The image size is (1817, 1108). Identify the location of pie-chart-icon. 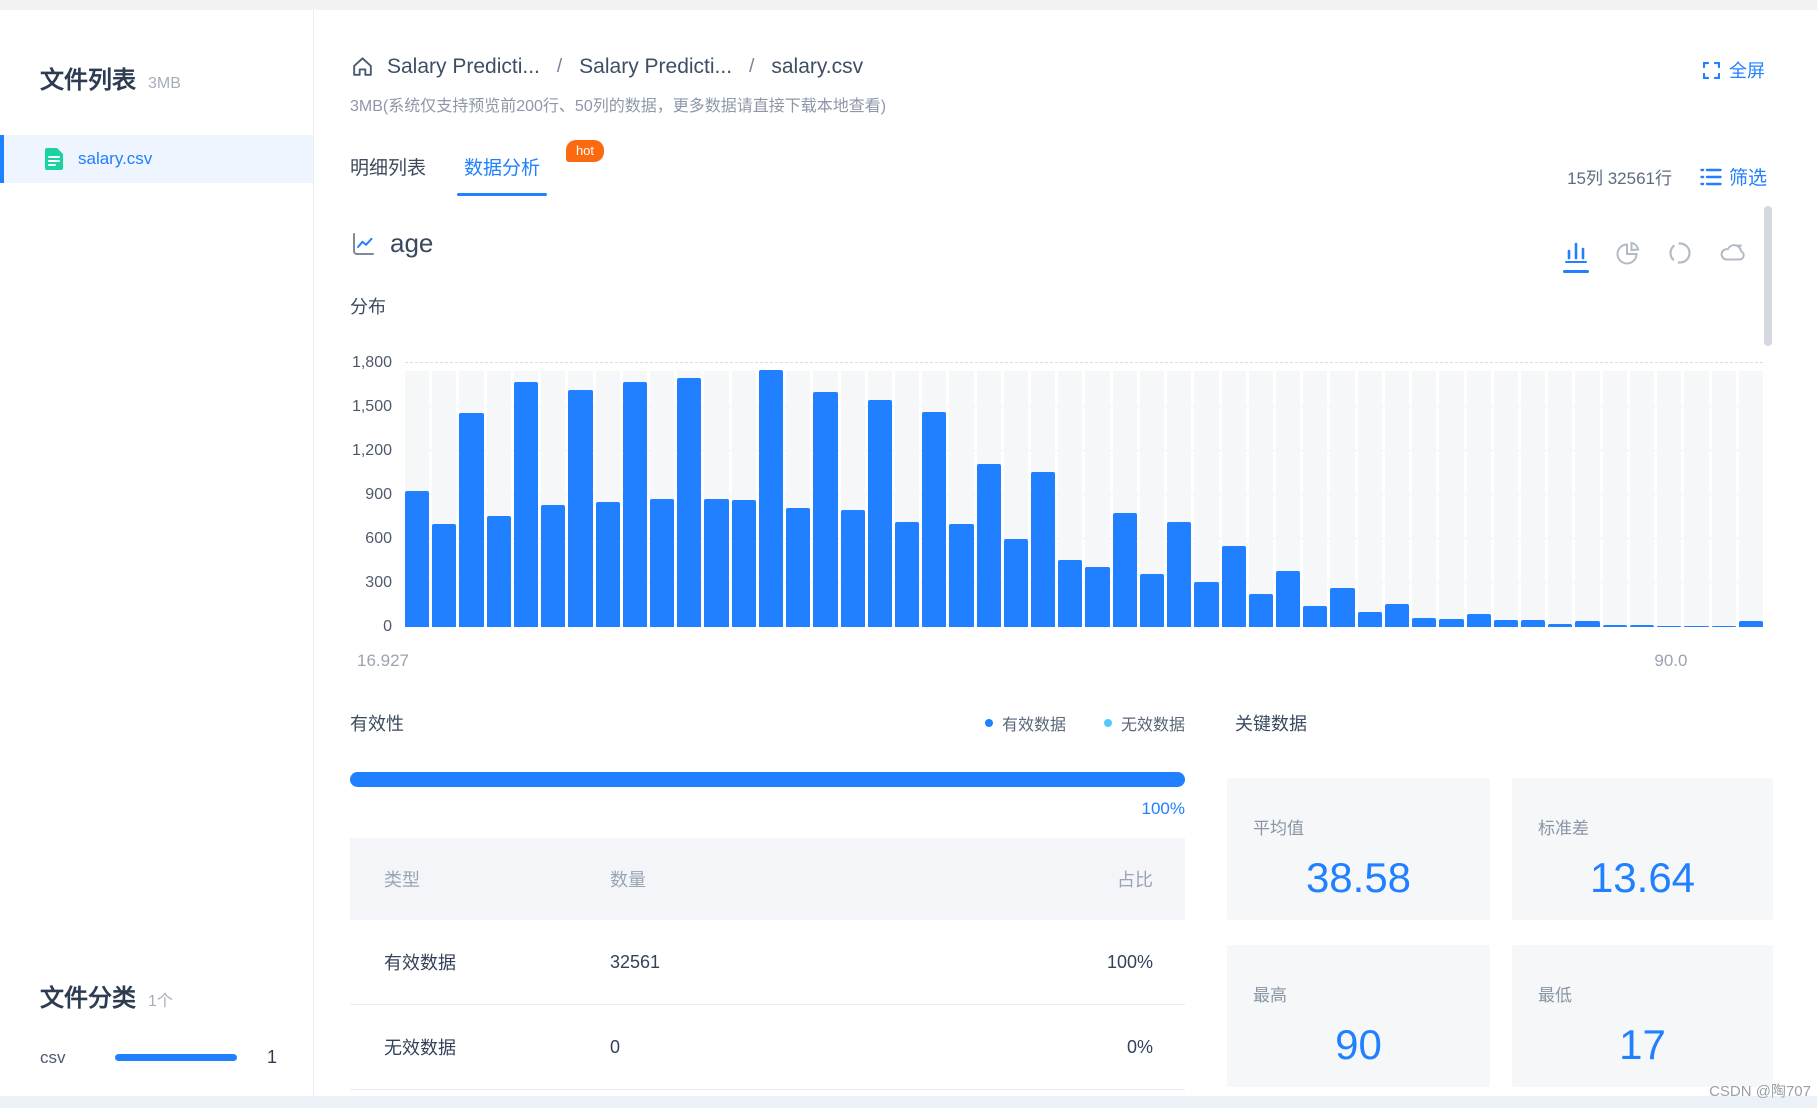
(1628, 253).